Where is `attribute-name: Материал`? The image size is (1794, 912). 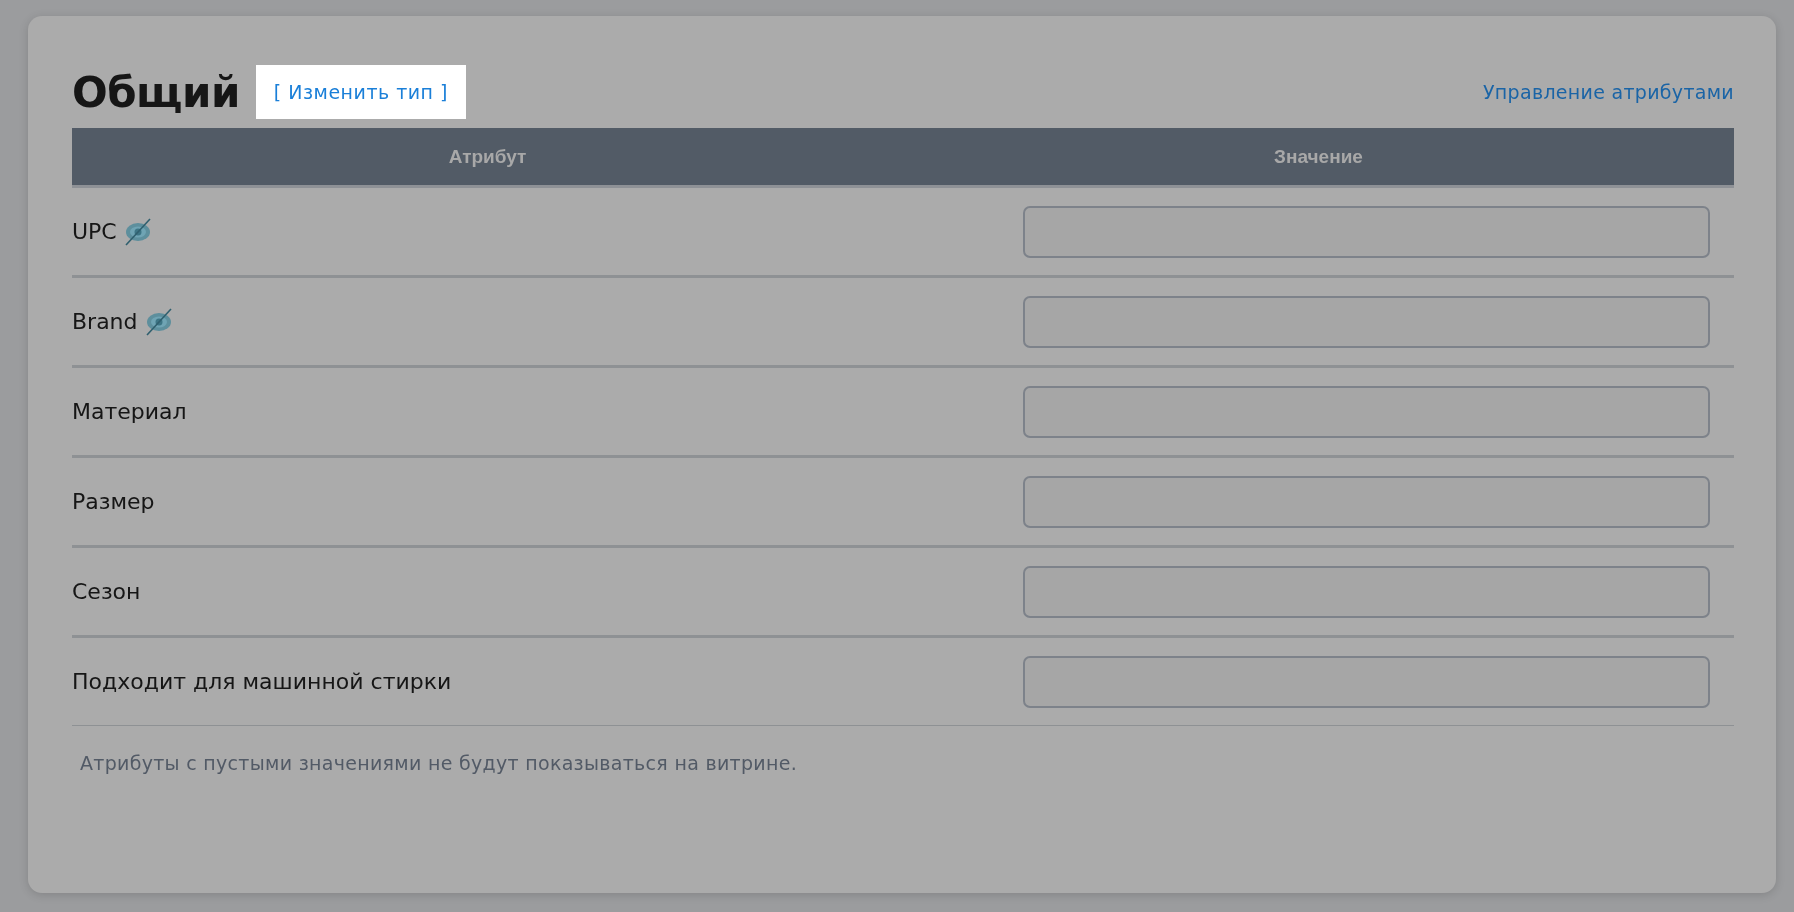
attribute-name: Материал is located at coordinates (129, 411).